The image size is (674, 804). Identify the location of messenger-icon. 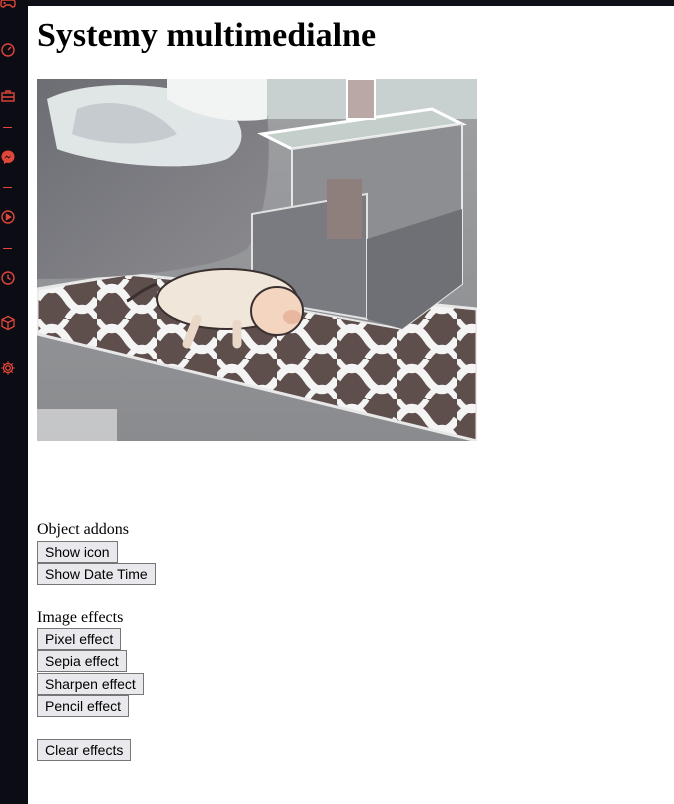
(8, 157).